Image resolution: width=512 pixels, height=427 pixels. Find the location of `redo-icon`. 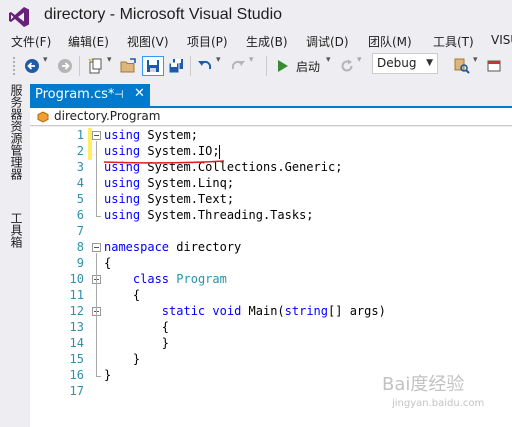

redo-icon is located at coordinates (238, 65).